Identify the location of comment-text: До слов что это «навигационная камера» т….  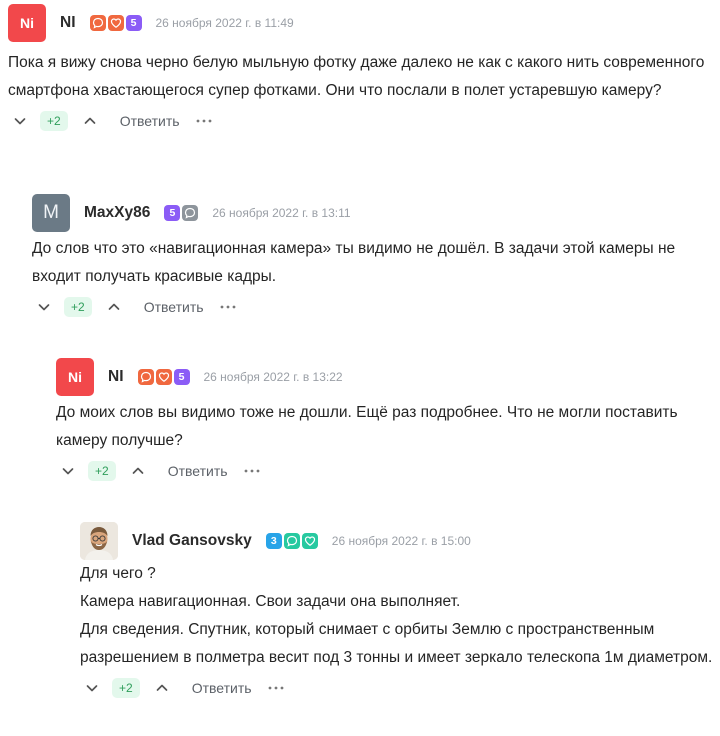
(354, 262).